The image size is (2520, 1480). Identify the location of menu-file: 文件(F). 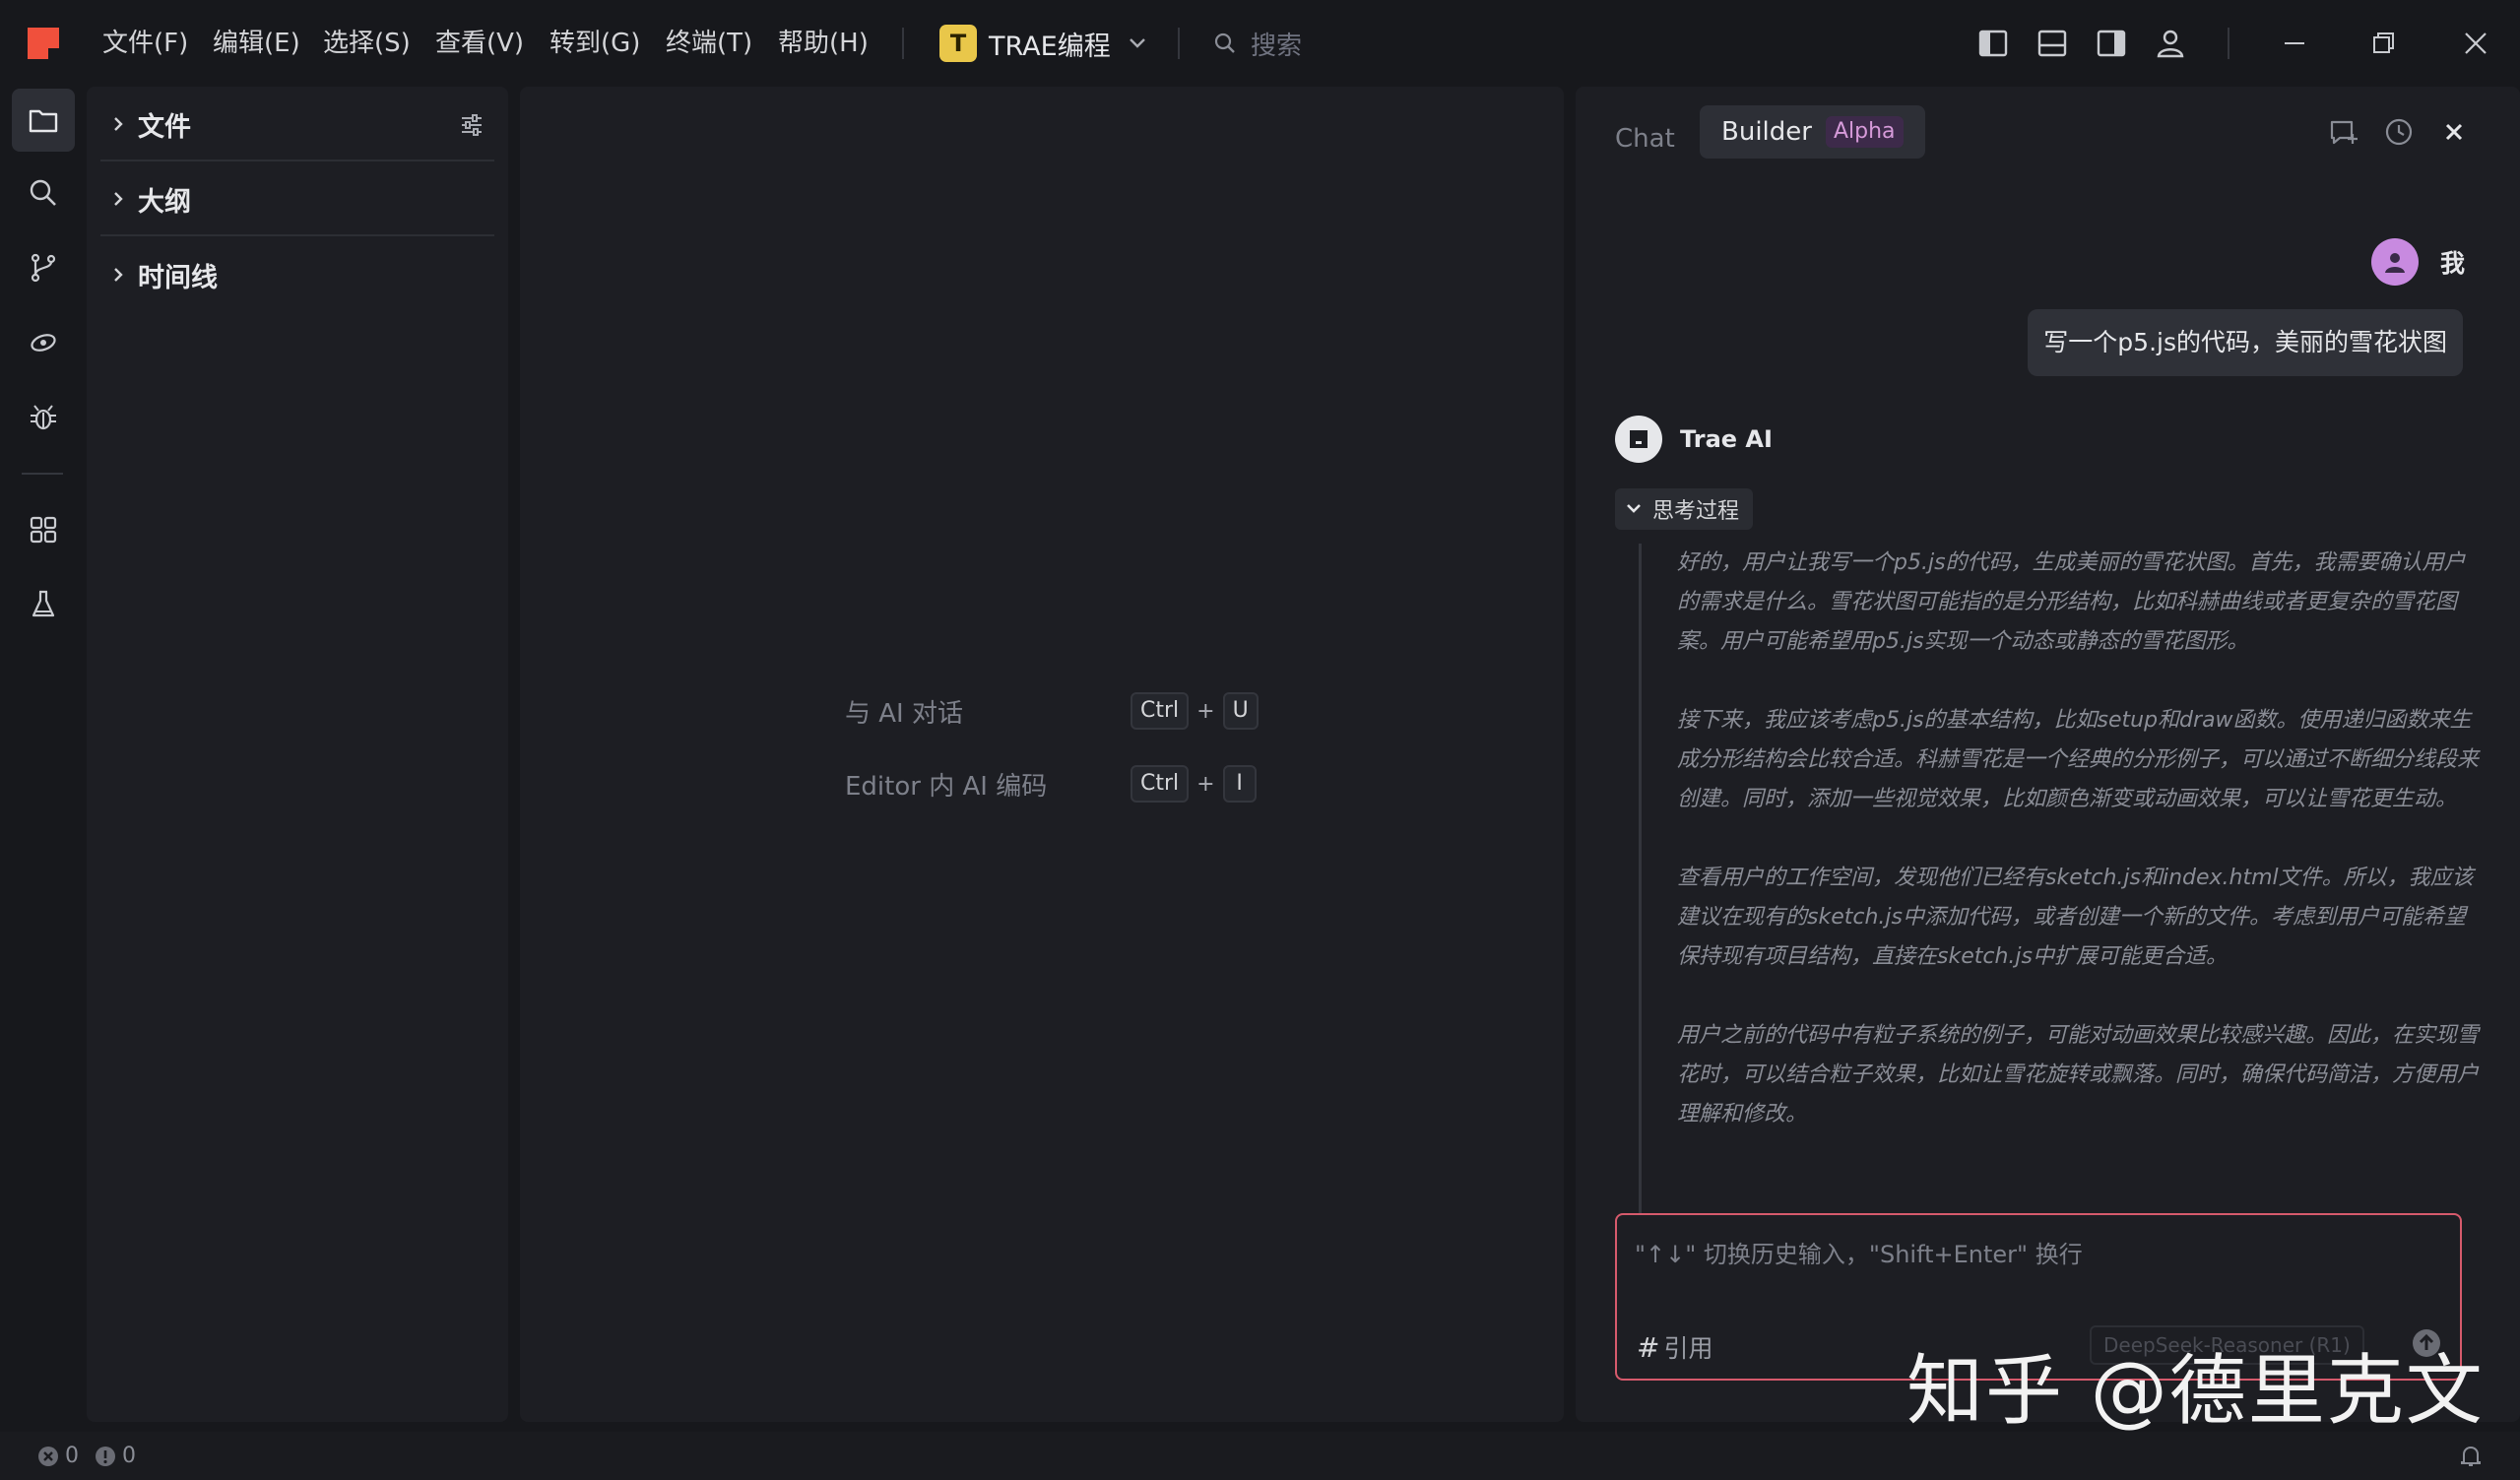
(145, 43).